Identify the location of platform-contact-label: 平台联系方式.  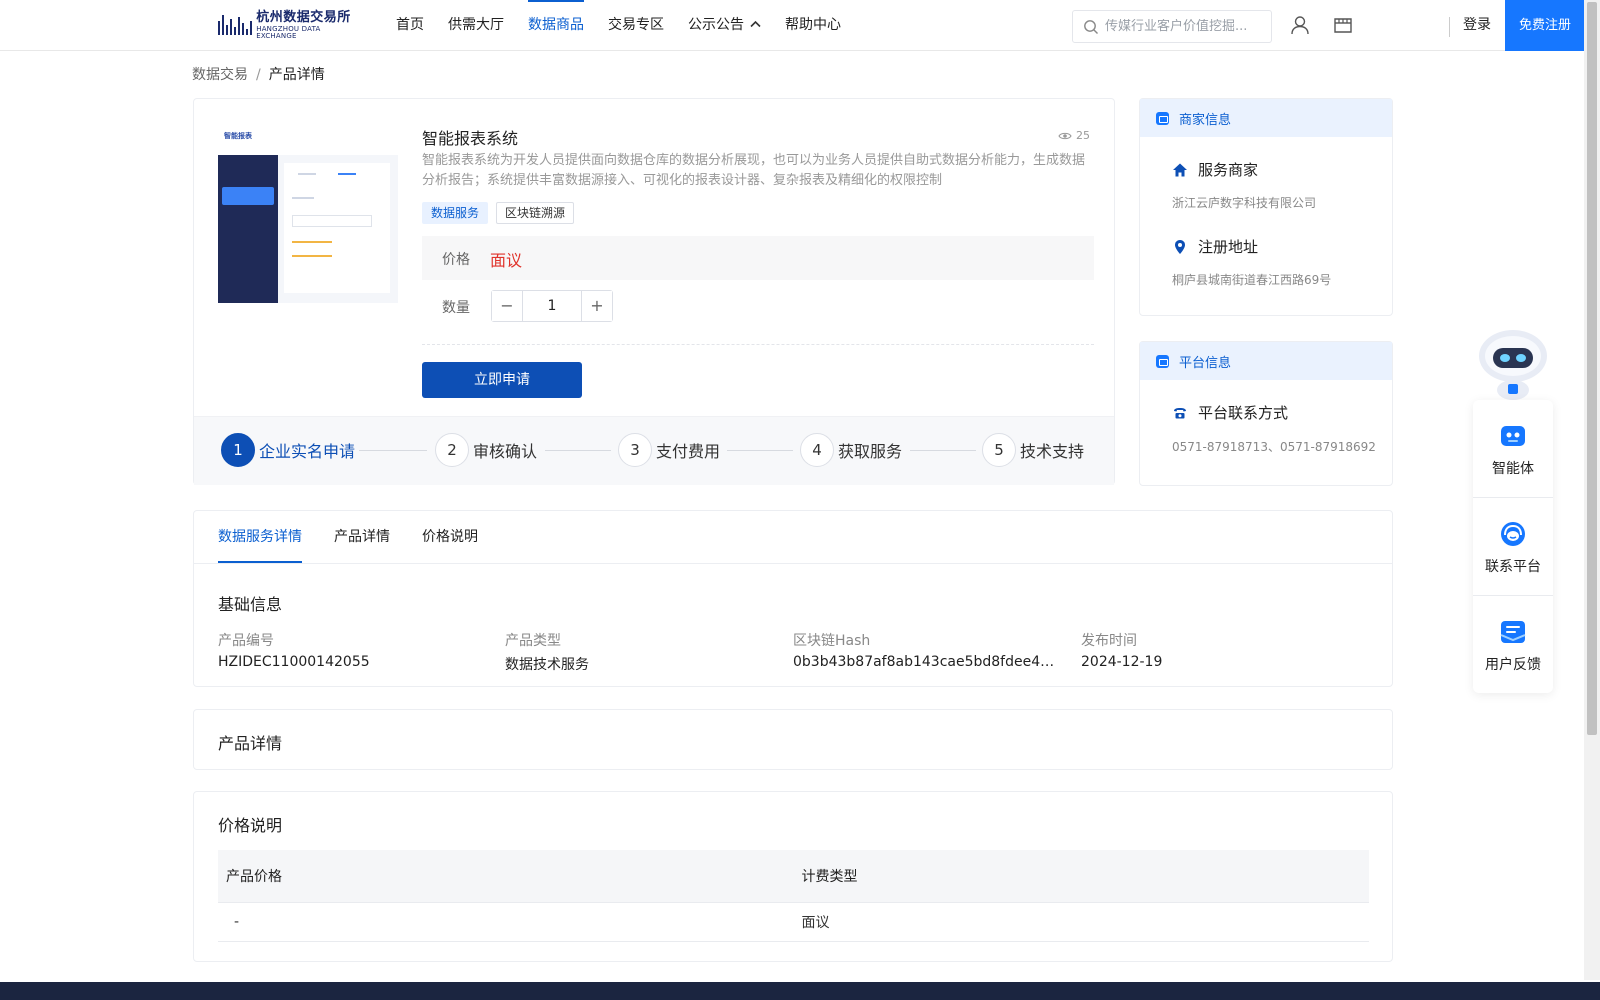
(1230, 412).